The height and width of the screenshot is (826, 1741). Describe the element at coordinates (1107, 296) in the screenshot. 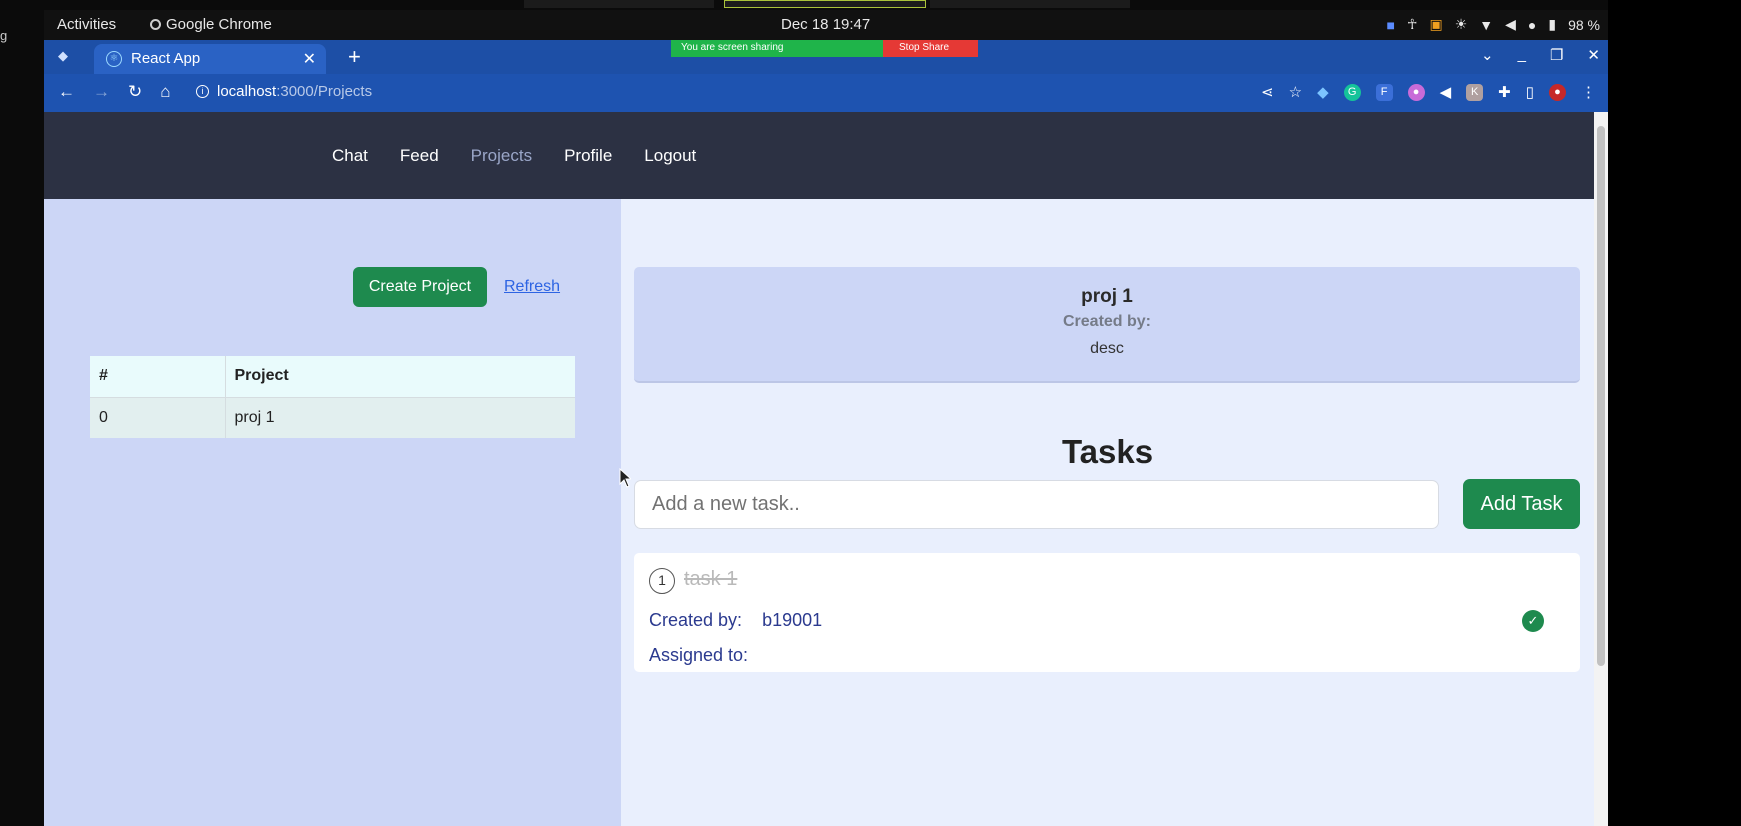

I see `project-name: proj 1` at that location.